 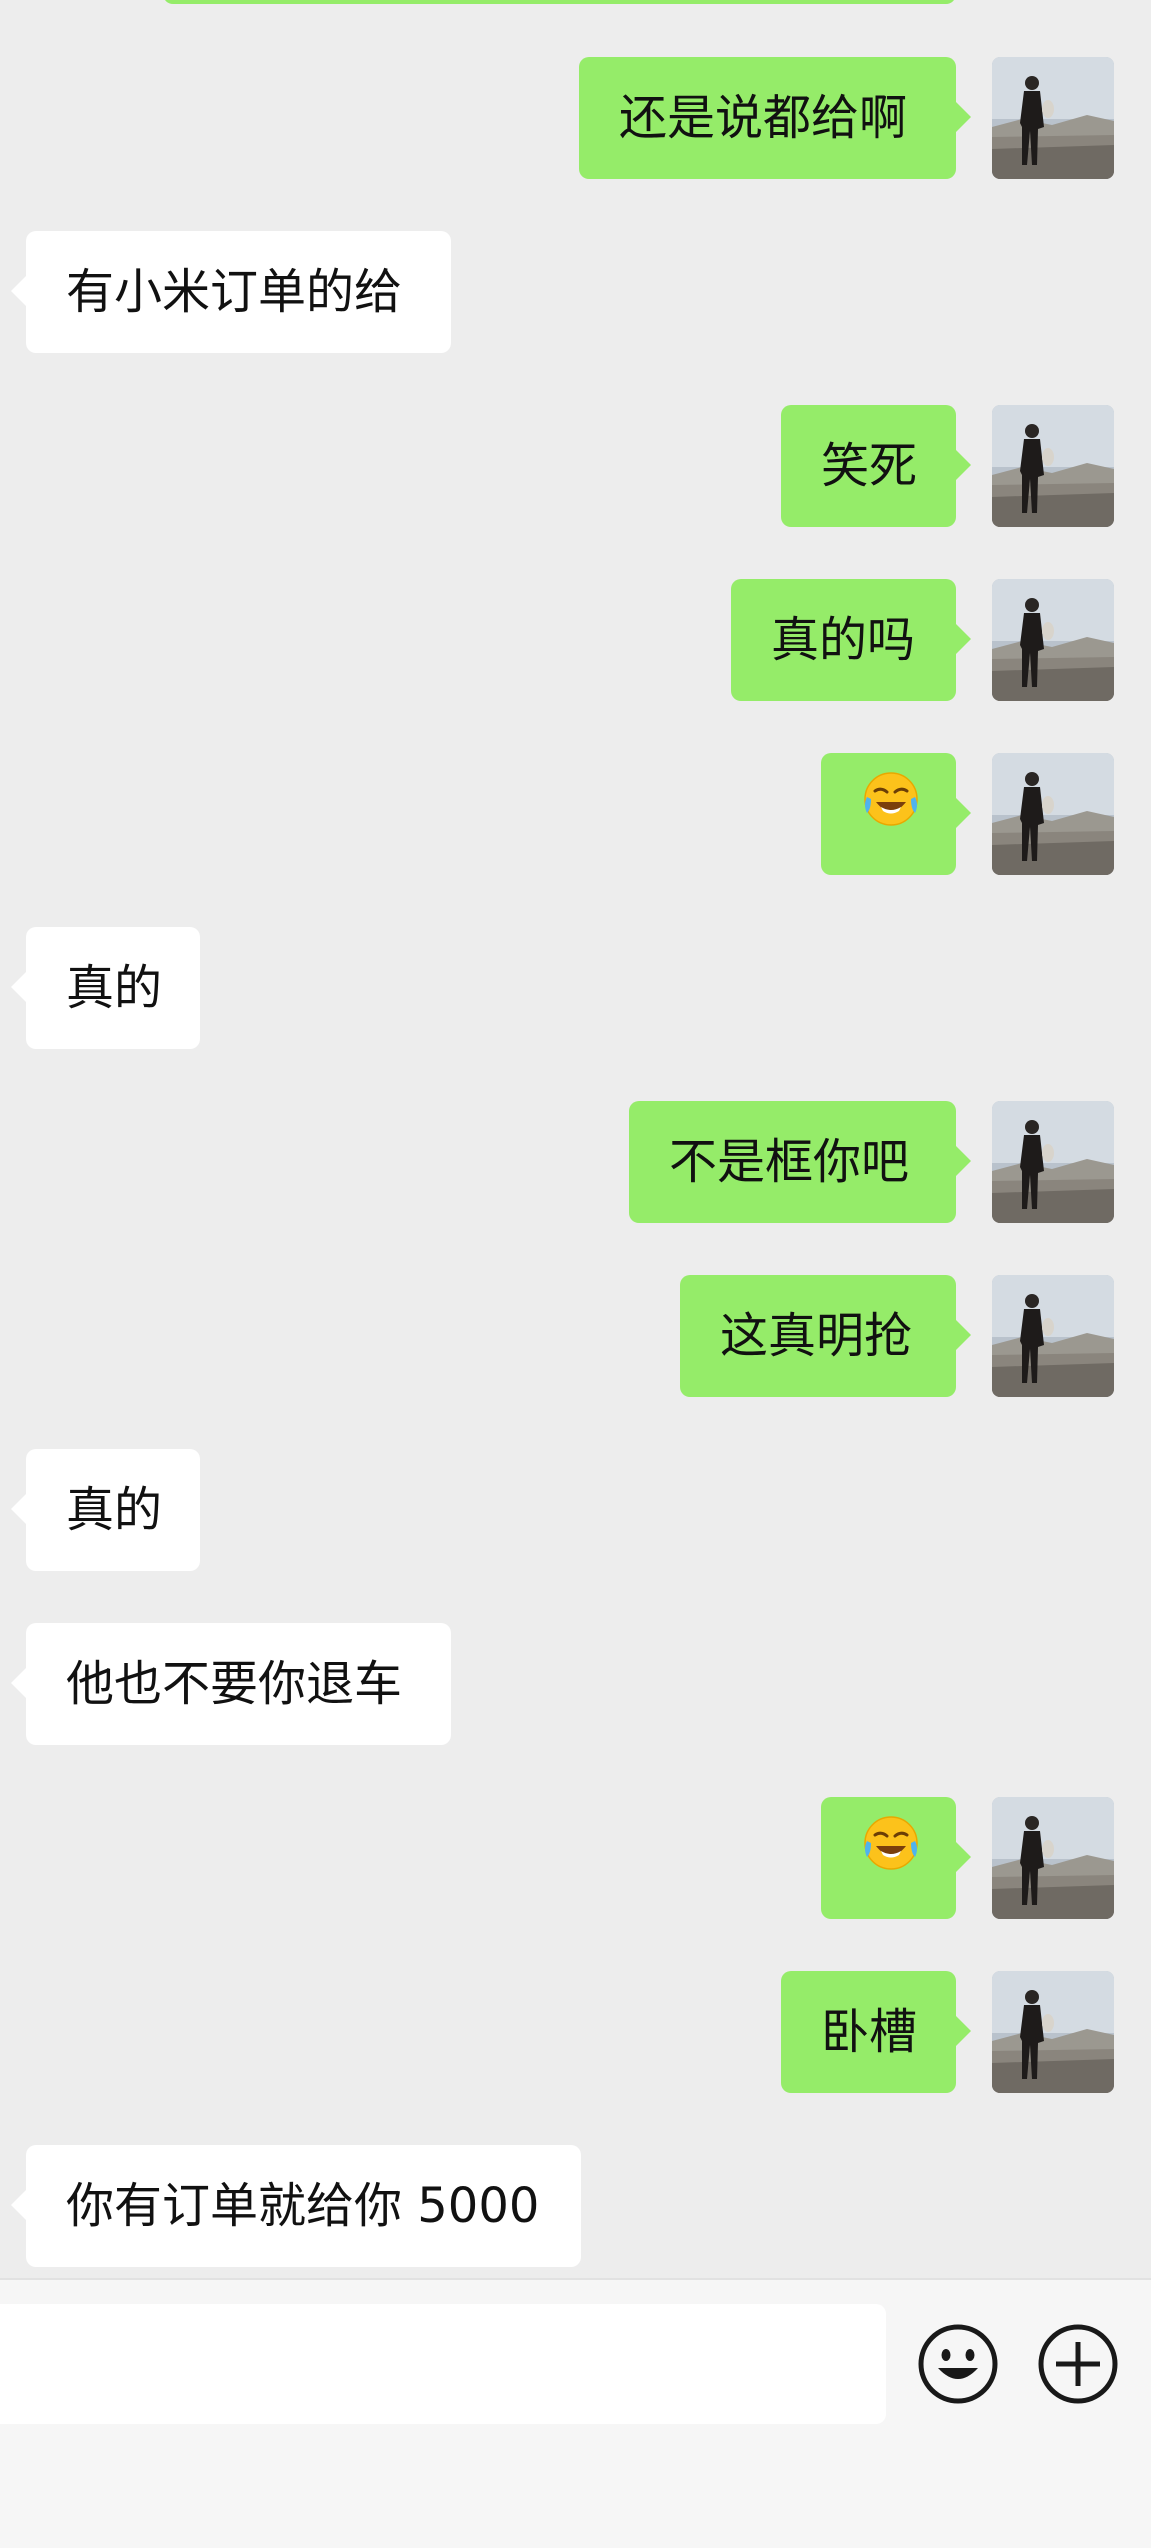 I want to click on message-text: 真的吗, so click(x=843, y=640).